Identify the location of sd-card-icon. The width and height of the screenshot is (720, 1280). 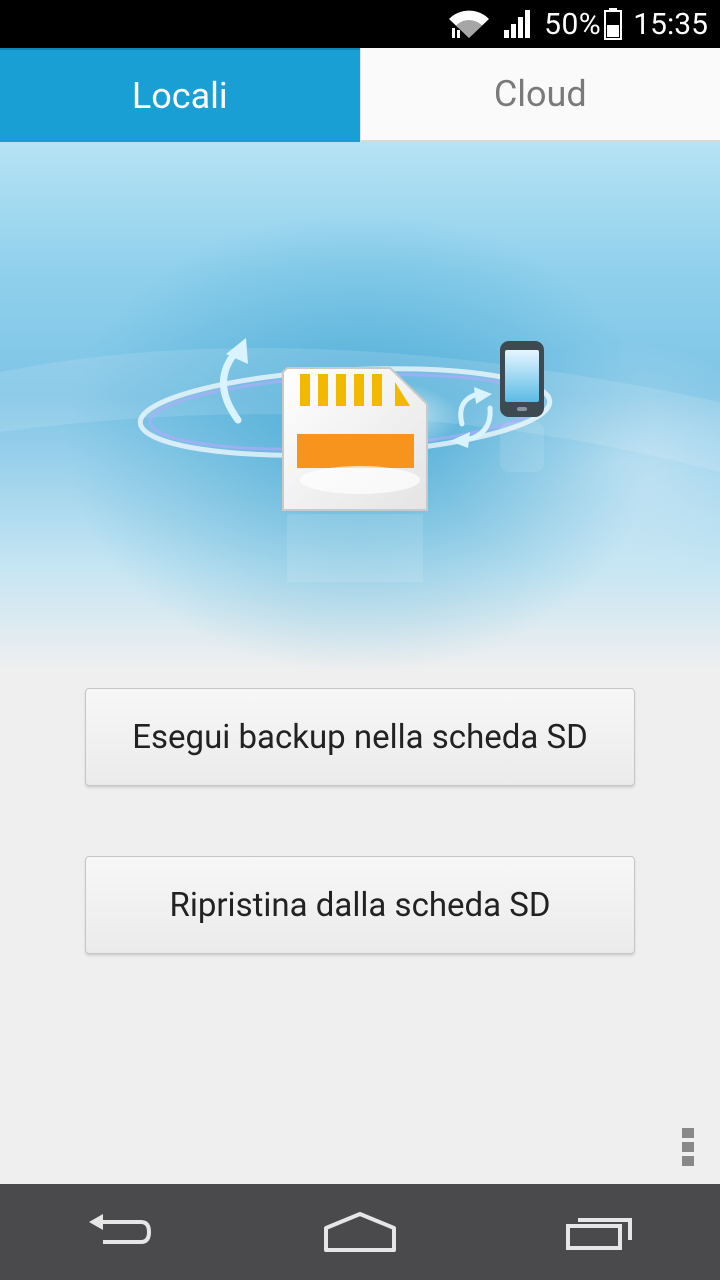
(355, 474).